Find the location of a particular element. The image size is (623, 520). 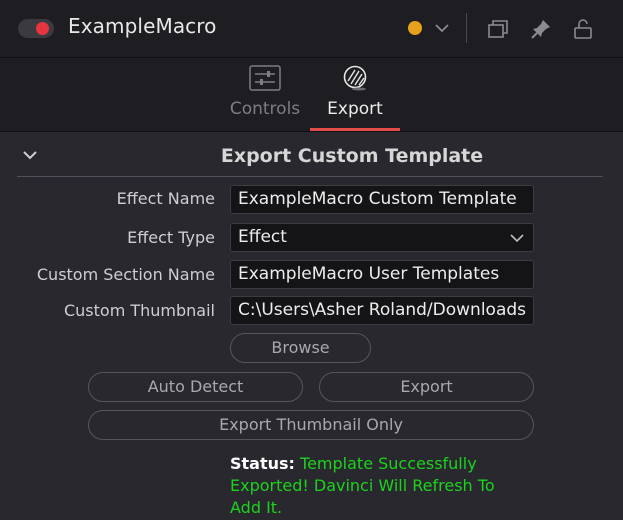

effect-name-label: Effect Name is located at coordinates (165, 198).